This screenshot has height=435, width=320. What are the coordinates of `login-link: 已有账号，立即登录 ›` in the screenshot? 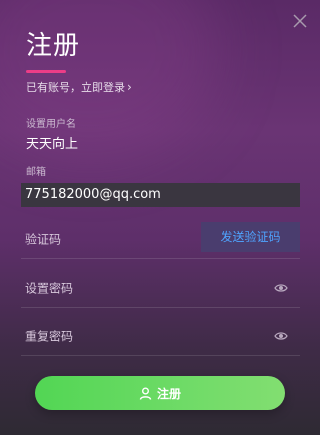 It's located at (79, 87).